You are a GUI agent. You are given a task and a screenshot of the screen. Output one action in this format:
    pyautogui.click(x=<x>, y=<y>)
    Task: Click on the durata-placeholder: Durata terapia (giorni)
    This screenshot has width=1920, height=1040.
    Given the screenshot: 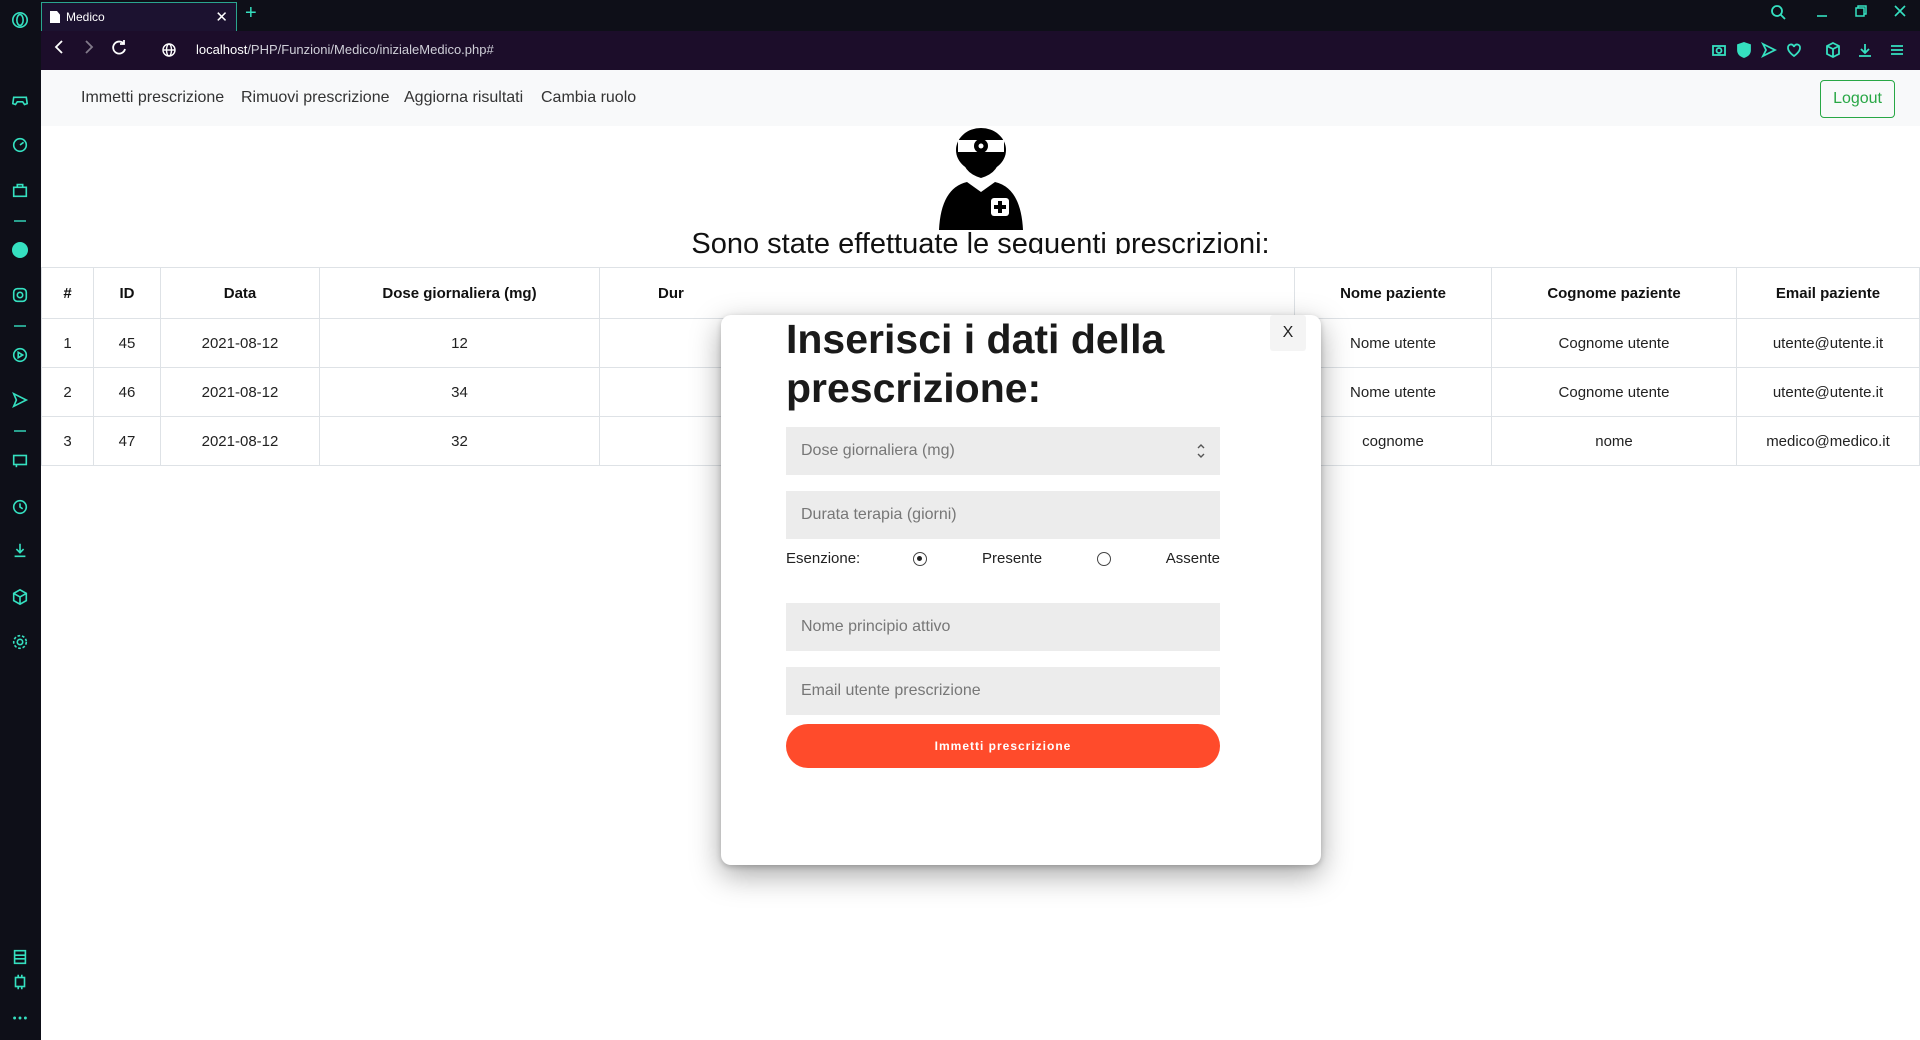 What is the action you would take?
    pyautogui.click(x=879, y=514)
    